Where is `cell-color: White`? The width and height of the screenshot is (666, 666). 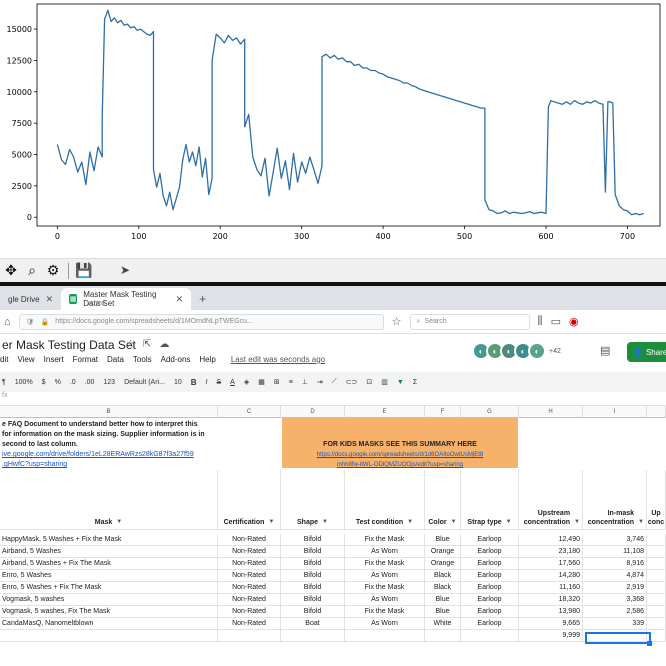 cell-color: White is located at coordinates (443, 624).